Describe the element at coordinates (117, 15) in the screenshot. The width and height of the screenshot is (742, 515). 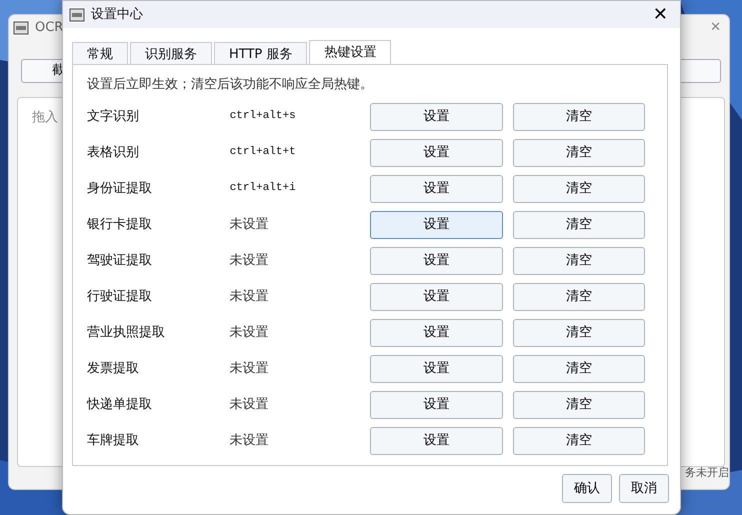
I see `window-title: 设置中心` at that location.